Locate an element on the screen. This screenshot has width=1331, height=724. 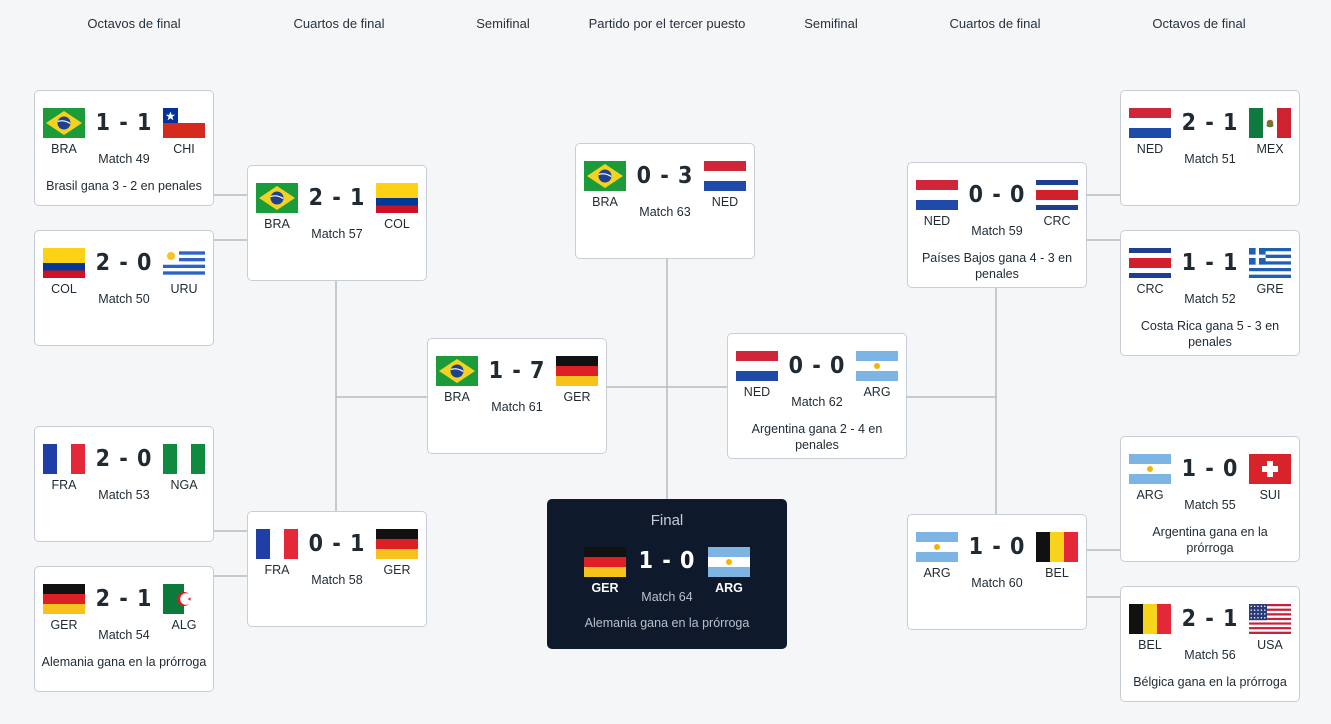
final-result-note: Alemania gana en la prórroga is located at coordinates (667, 623).